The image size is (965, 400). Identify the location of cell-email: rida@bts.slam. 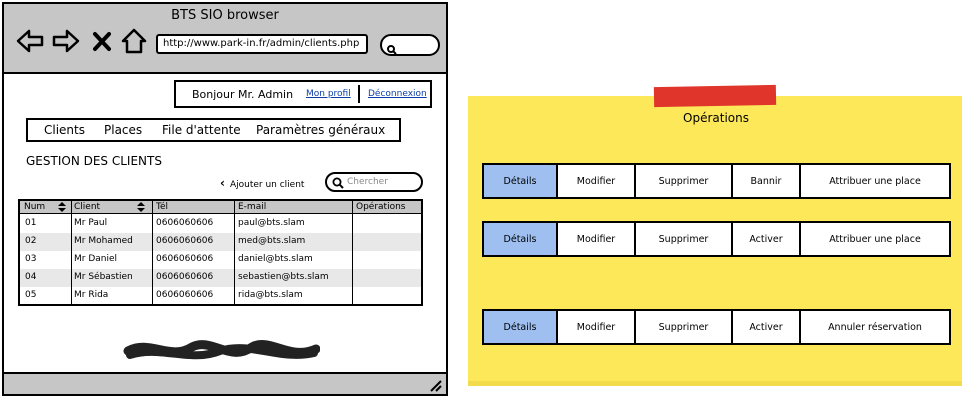
(270, 295).